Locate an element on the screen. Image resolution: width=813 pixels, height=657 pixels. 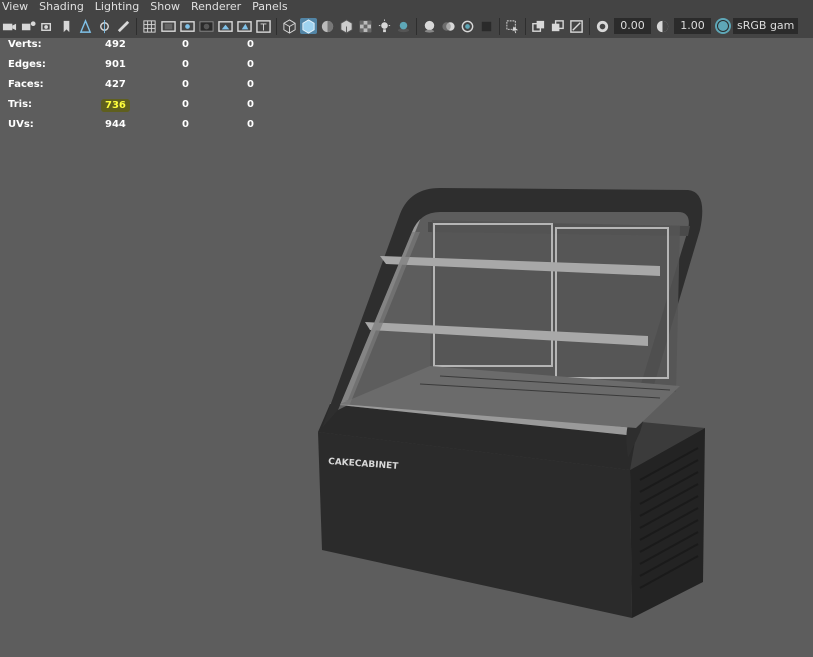
exposure-icon is located at coordinates (602, 26).